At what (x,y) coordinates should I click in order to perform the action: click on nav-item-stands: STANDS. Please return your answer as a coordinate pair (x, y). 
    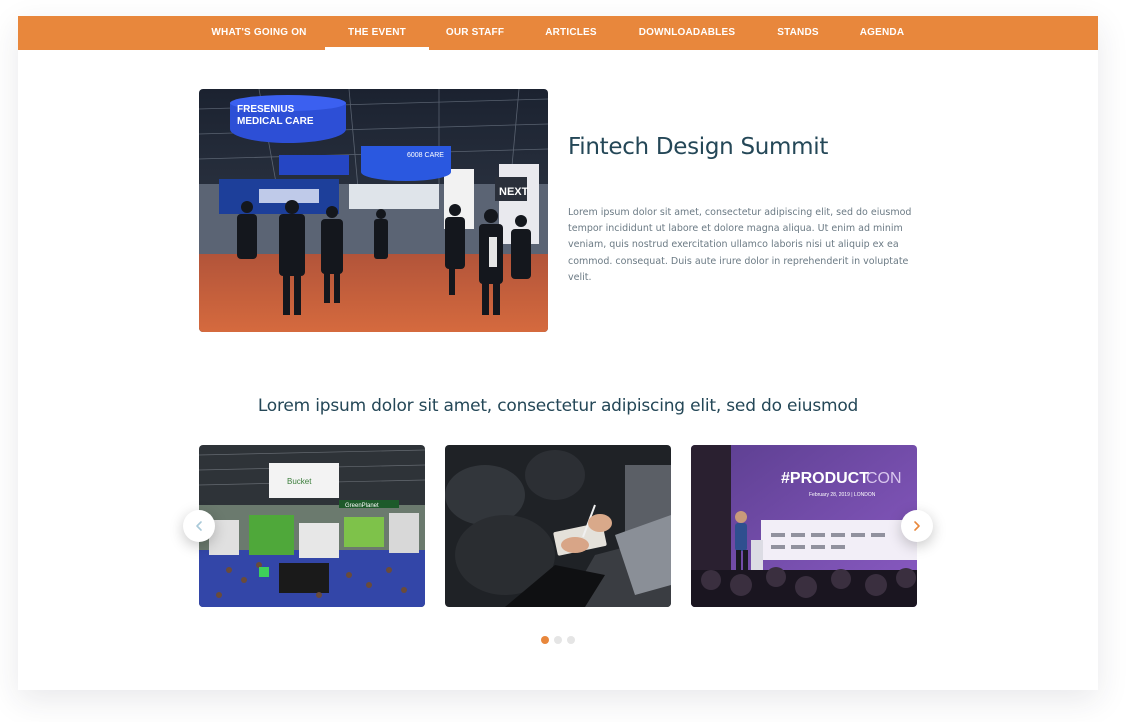
    Looking at the image, I should click on (798, 33).